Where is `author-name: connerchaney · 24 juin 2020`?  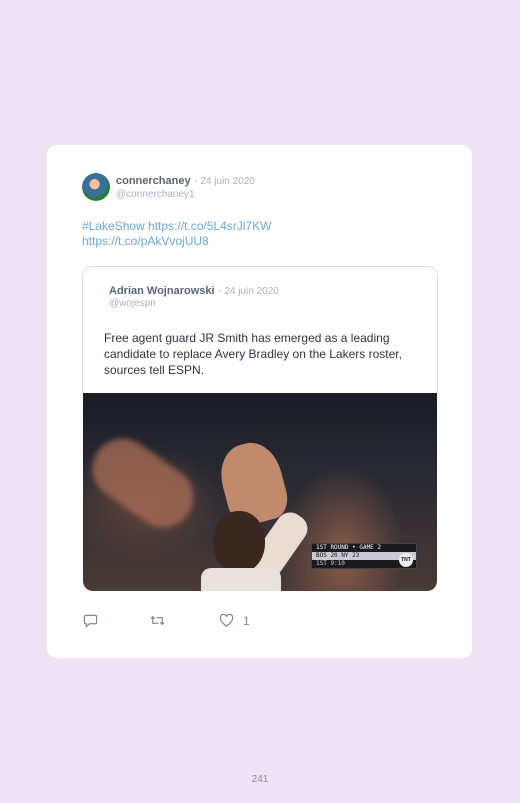
author-name: connerchaney · 24 juin 2020 is located at coordinates (185, 181).